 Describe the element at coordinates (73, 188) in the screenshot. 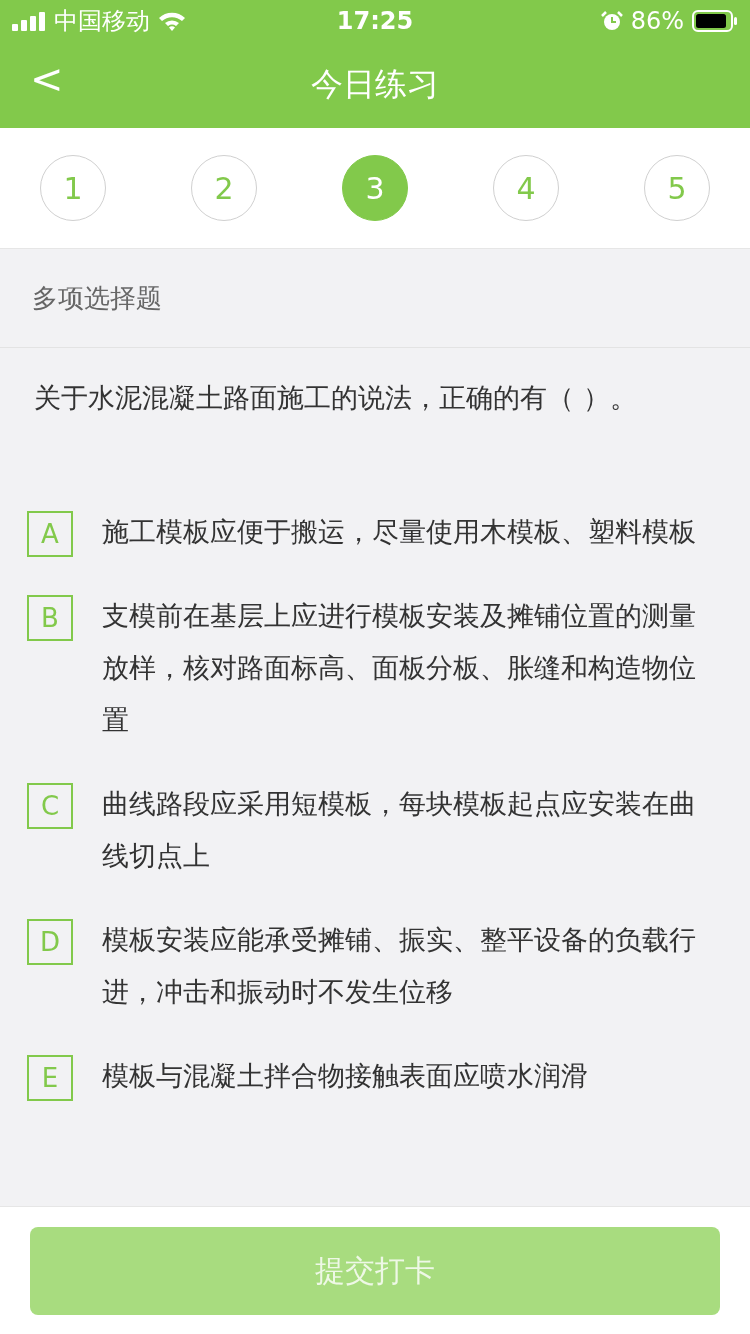

I see `question-number-tab: 1` at that location.